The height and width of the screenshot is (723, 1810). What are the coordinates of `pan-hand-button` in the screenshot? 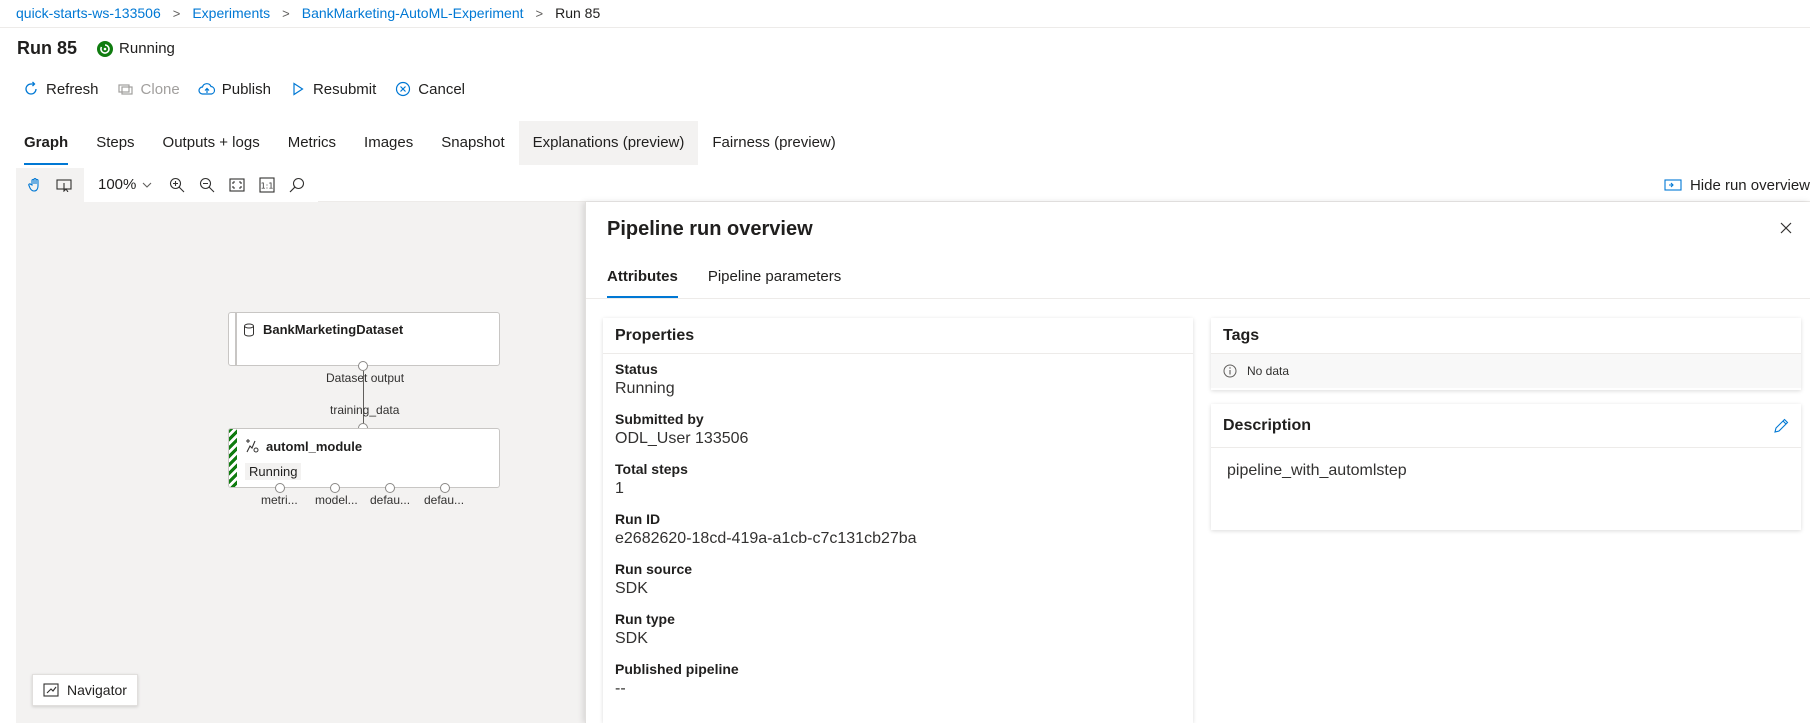 It's located at (35, 185).